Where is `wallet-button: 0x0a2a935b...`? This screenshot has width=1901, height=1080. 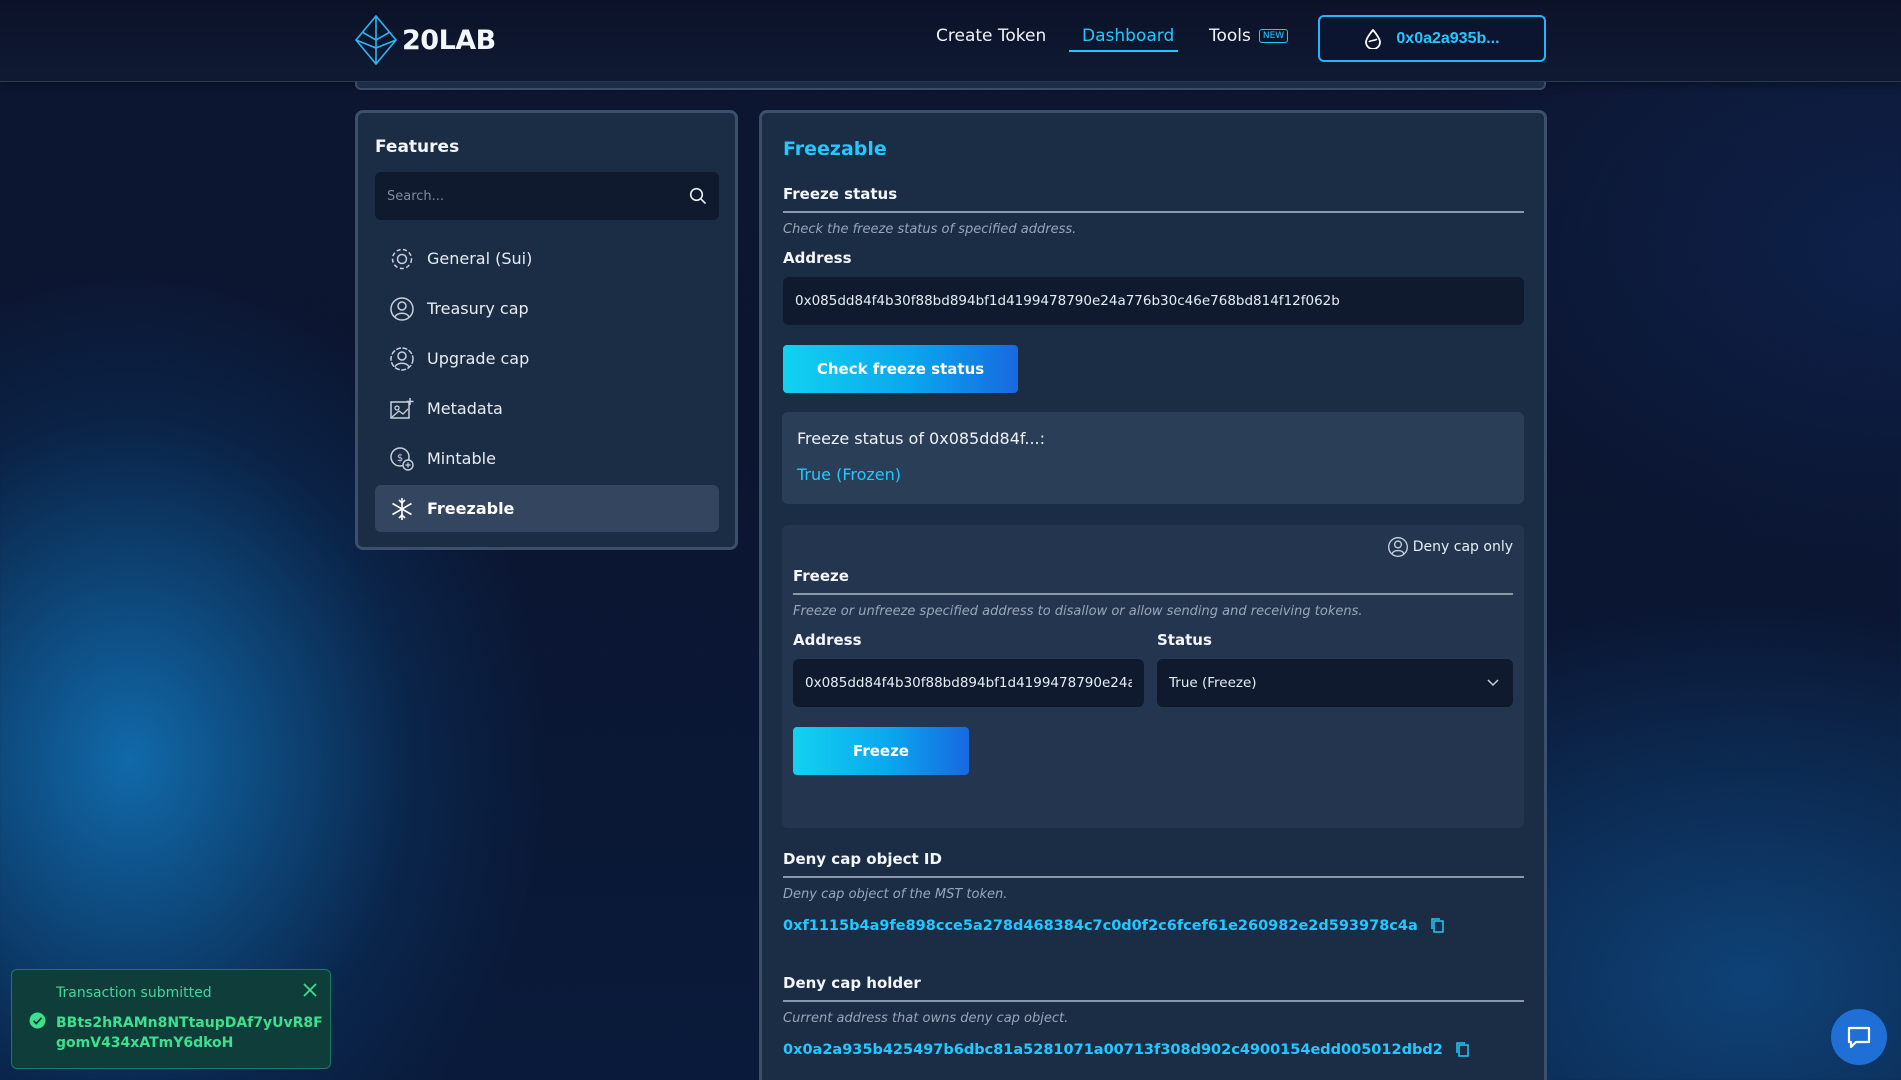 wallet-button: 0x0a2a935b... is located at coordinates (1432, 38).